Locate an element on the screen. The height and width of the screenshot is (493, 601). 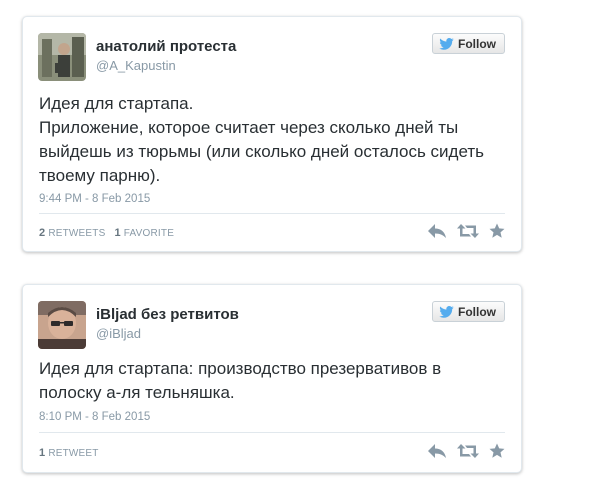
retweet-count: 1 is located at coordinates (42, 453).